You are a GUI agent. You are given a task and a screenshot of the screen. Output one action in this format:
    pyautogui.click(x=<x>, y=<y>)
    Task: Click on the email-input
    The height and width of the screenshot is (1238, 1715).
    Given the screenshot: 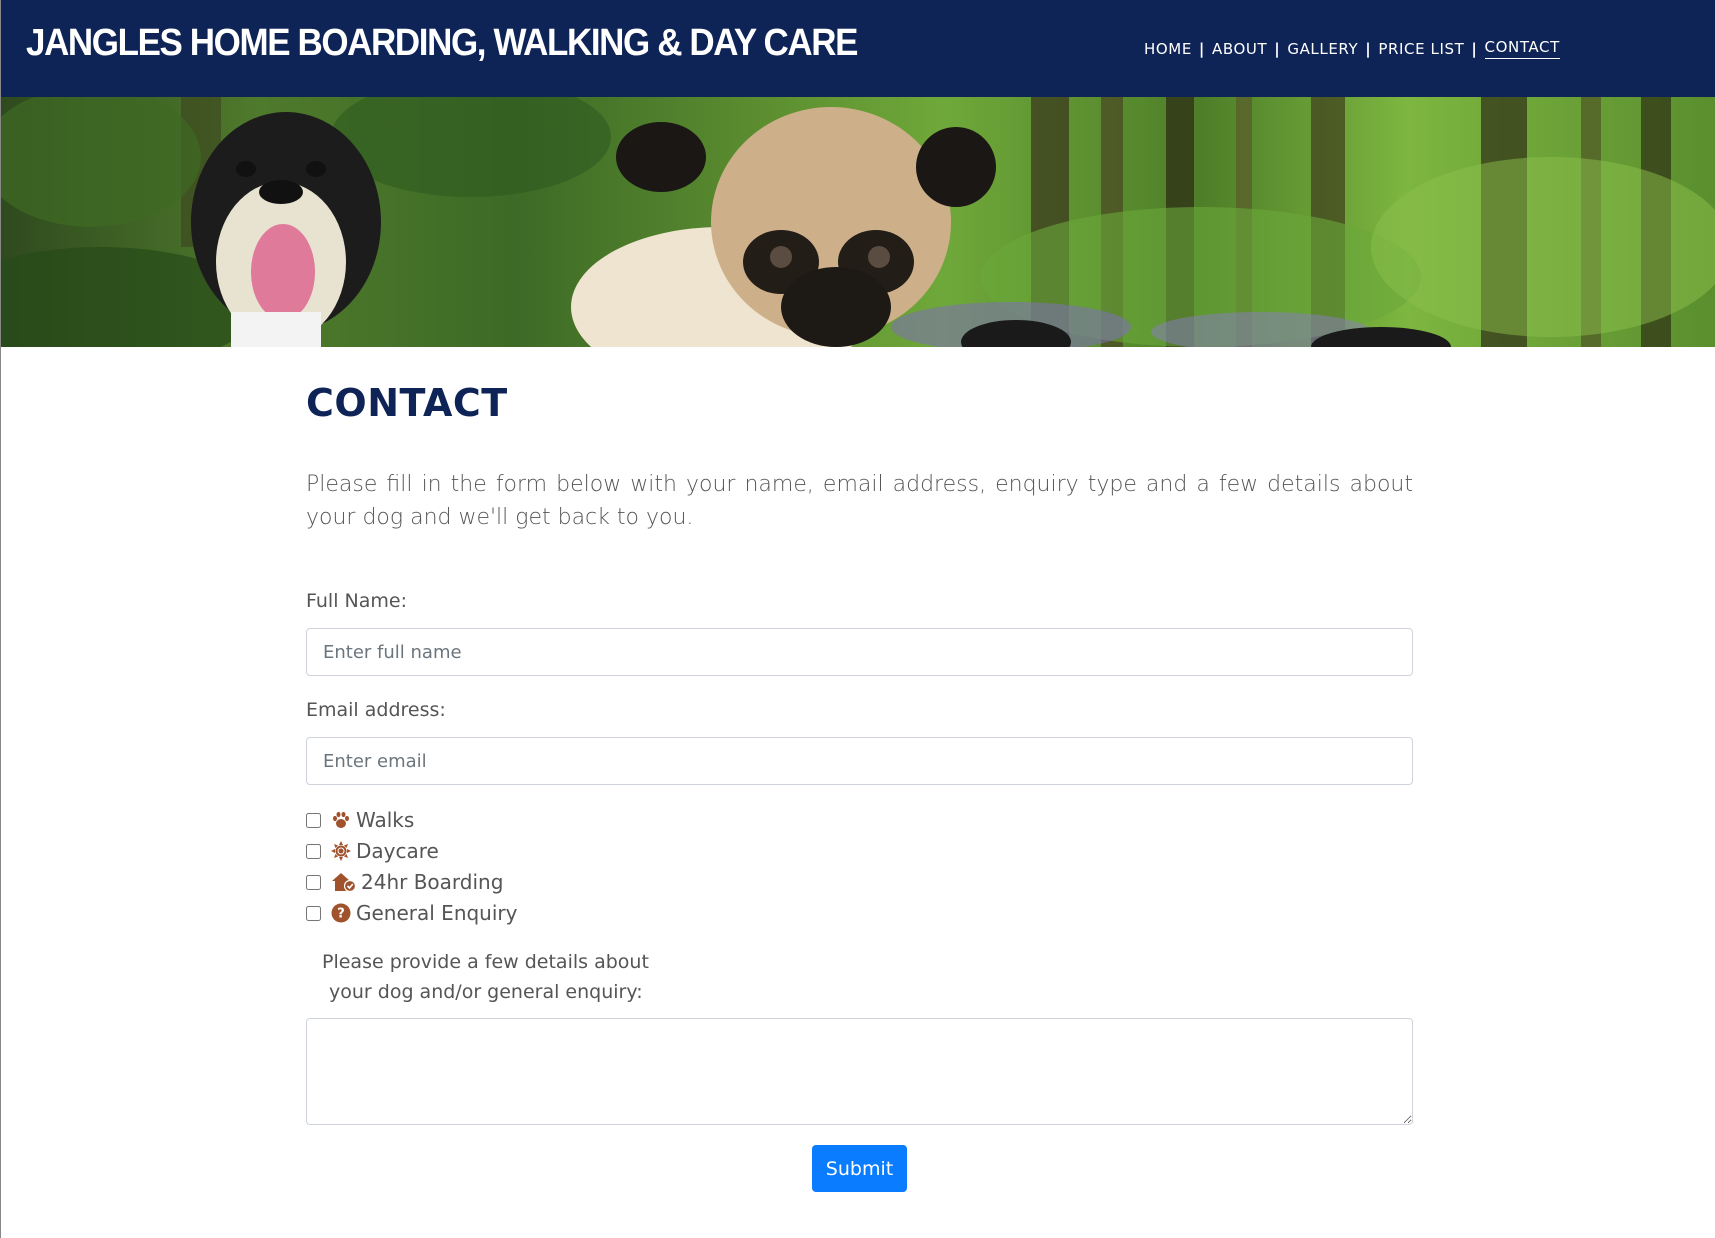 What is the action you would take?
    pyautogui.click(x=859, y=761)
    